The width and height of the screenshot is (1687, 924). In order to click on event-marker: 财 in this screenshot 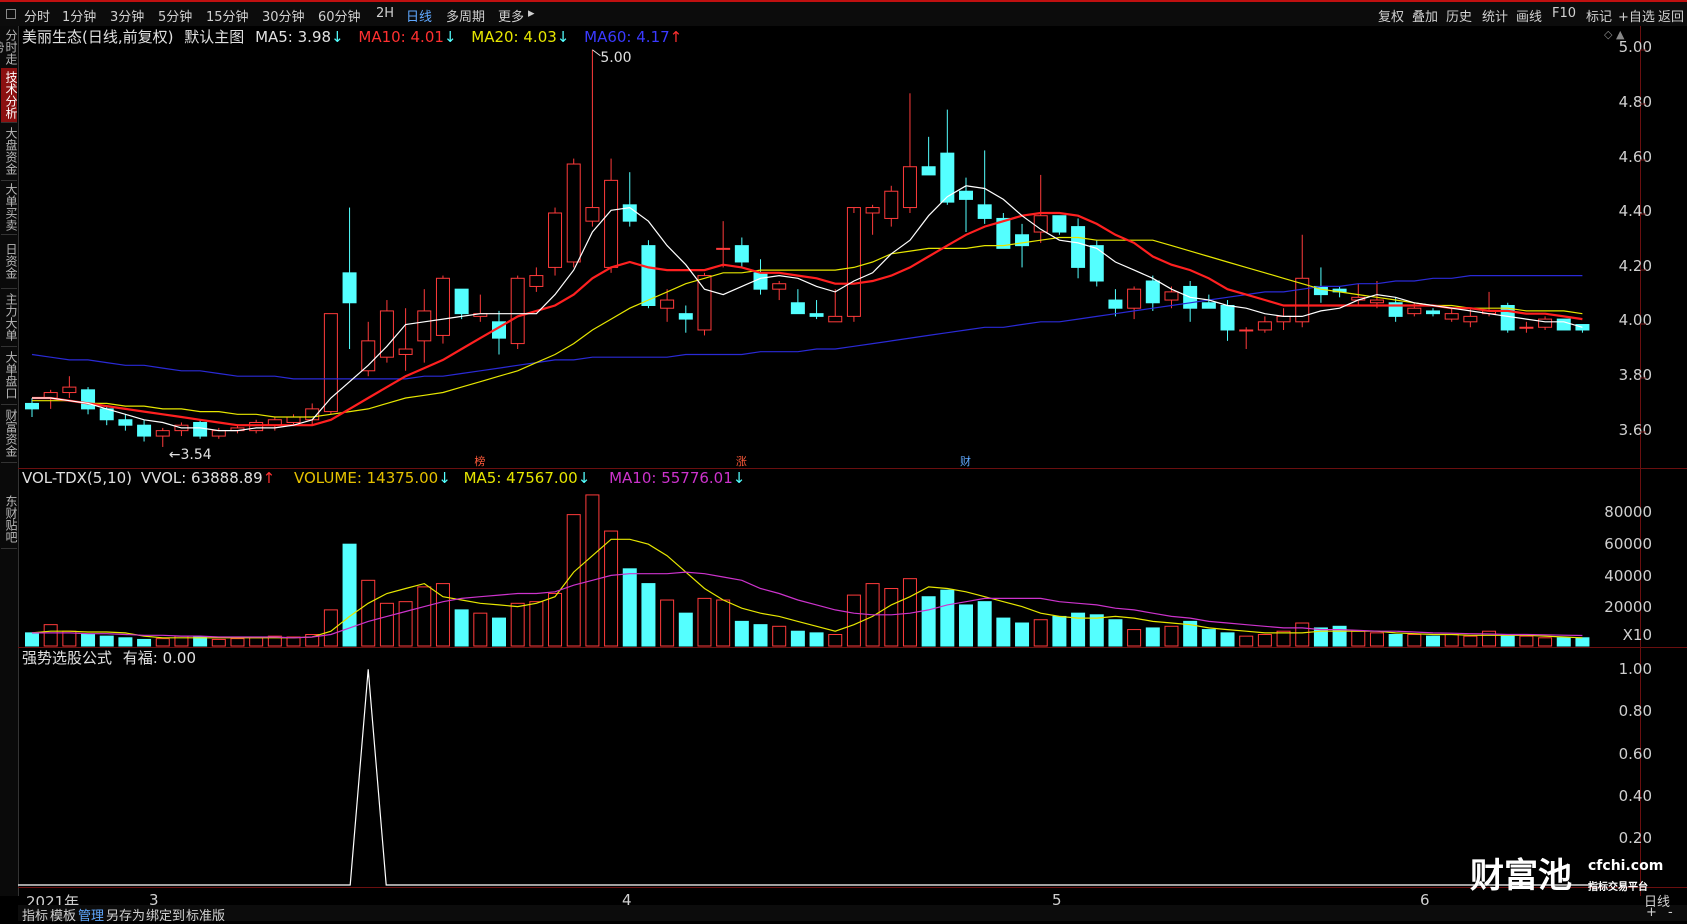, I will do `click(965, 461)`.